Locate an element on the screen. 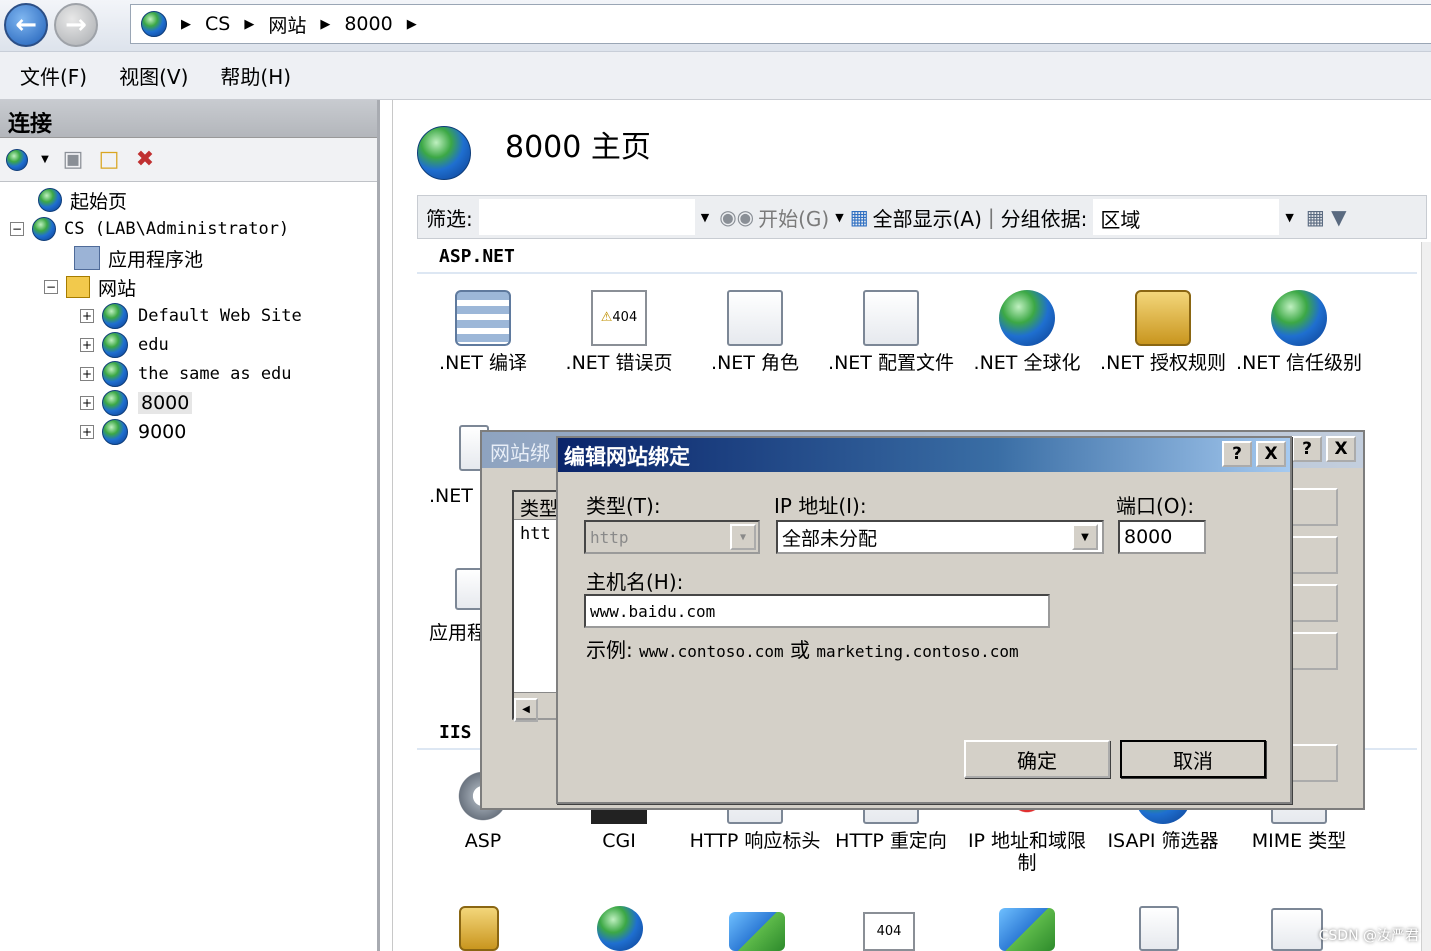 The image size is (1431, 951). error-404-icon: 404 is located at coordinates (889, 931).